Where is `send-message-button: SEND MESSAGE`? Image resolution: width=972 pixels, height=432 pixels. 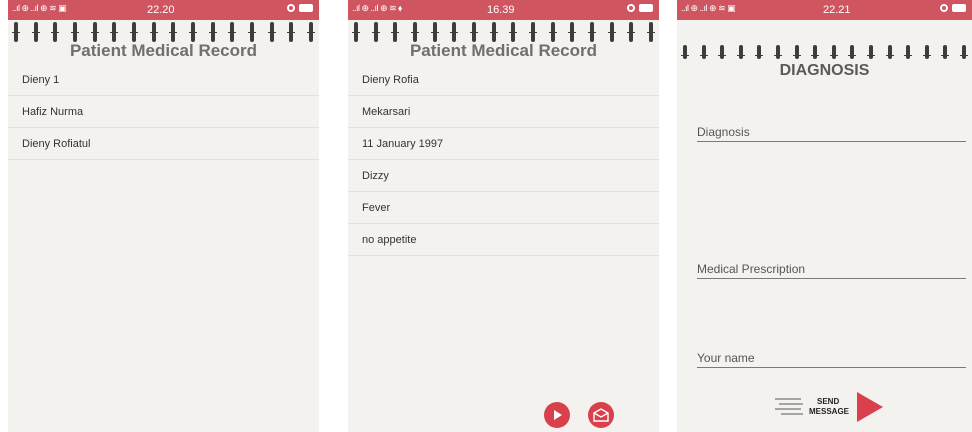 send-message-button: SEND MESSAGE is located at coordinates (831, 407).